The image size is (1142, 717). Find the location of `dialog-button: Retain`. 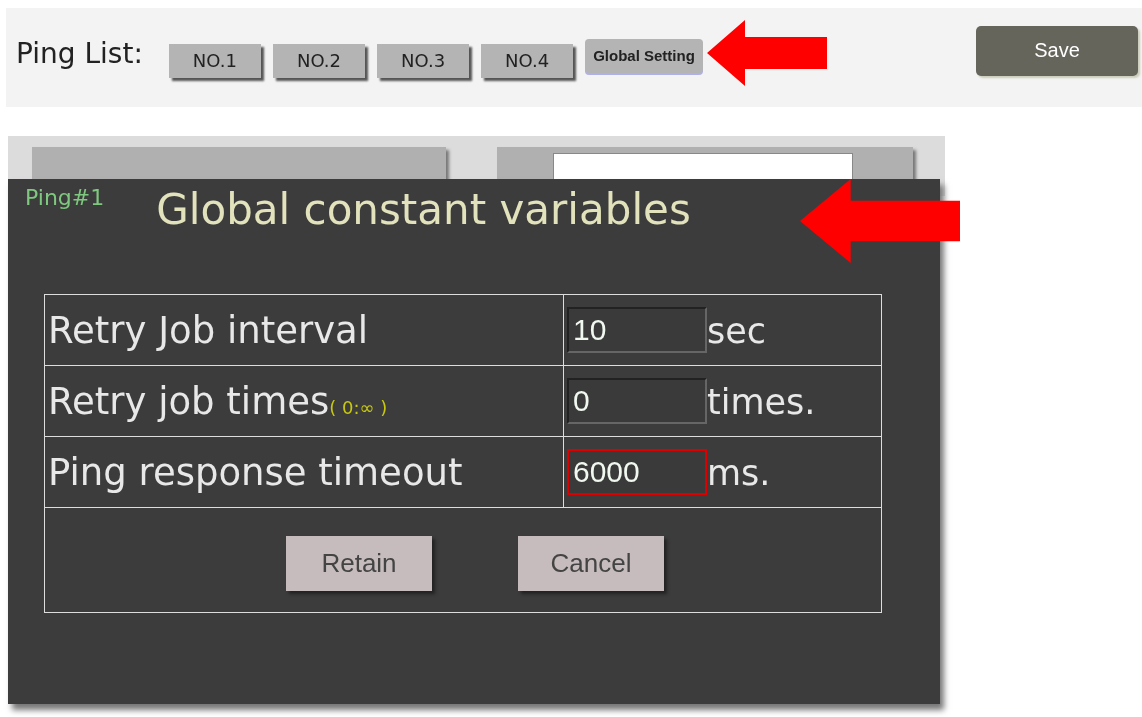

dialog-button: Retain is located at coordinates (359, 563).